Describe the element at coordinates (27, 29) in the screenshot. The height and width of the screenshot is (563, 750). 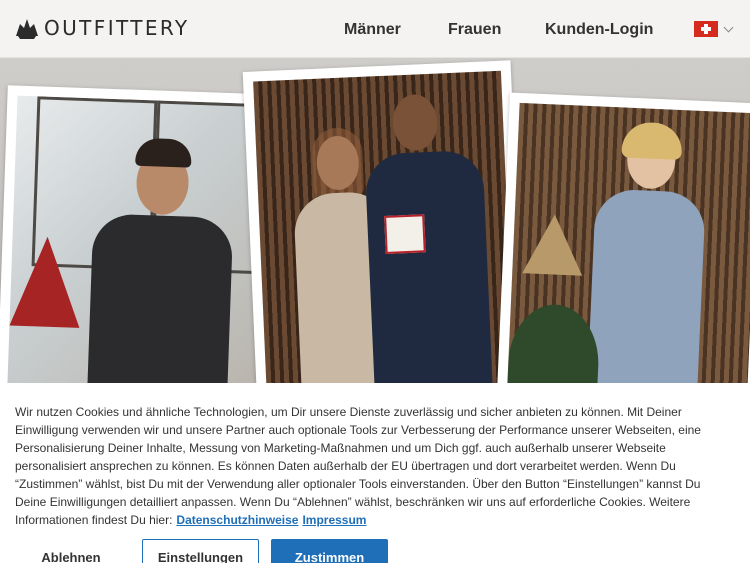
I see `logo-icon` at that location.